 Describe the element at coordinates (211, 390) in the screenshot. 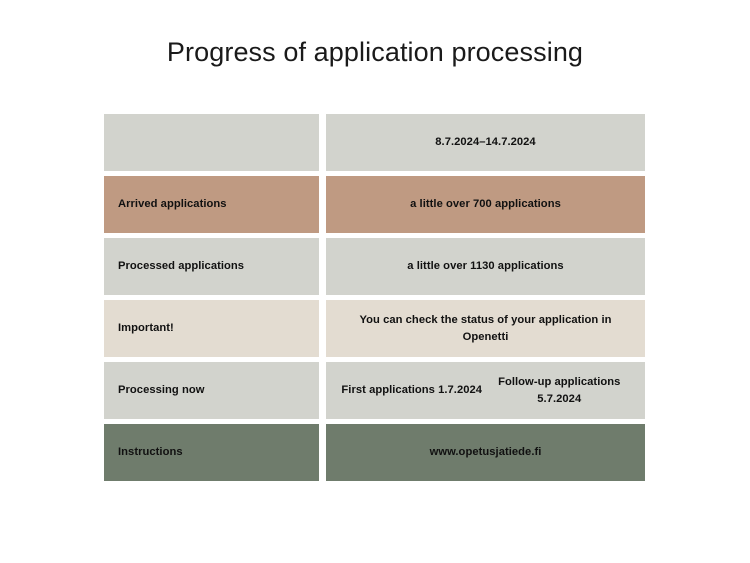

I see `row-label-processing-now: Processing now` at that location.